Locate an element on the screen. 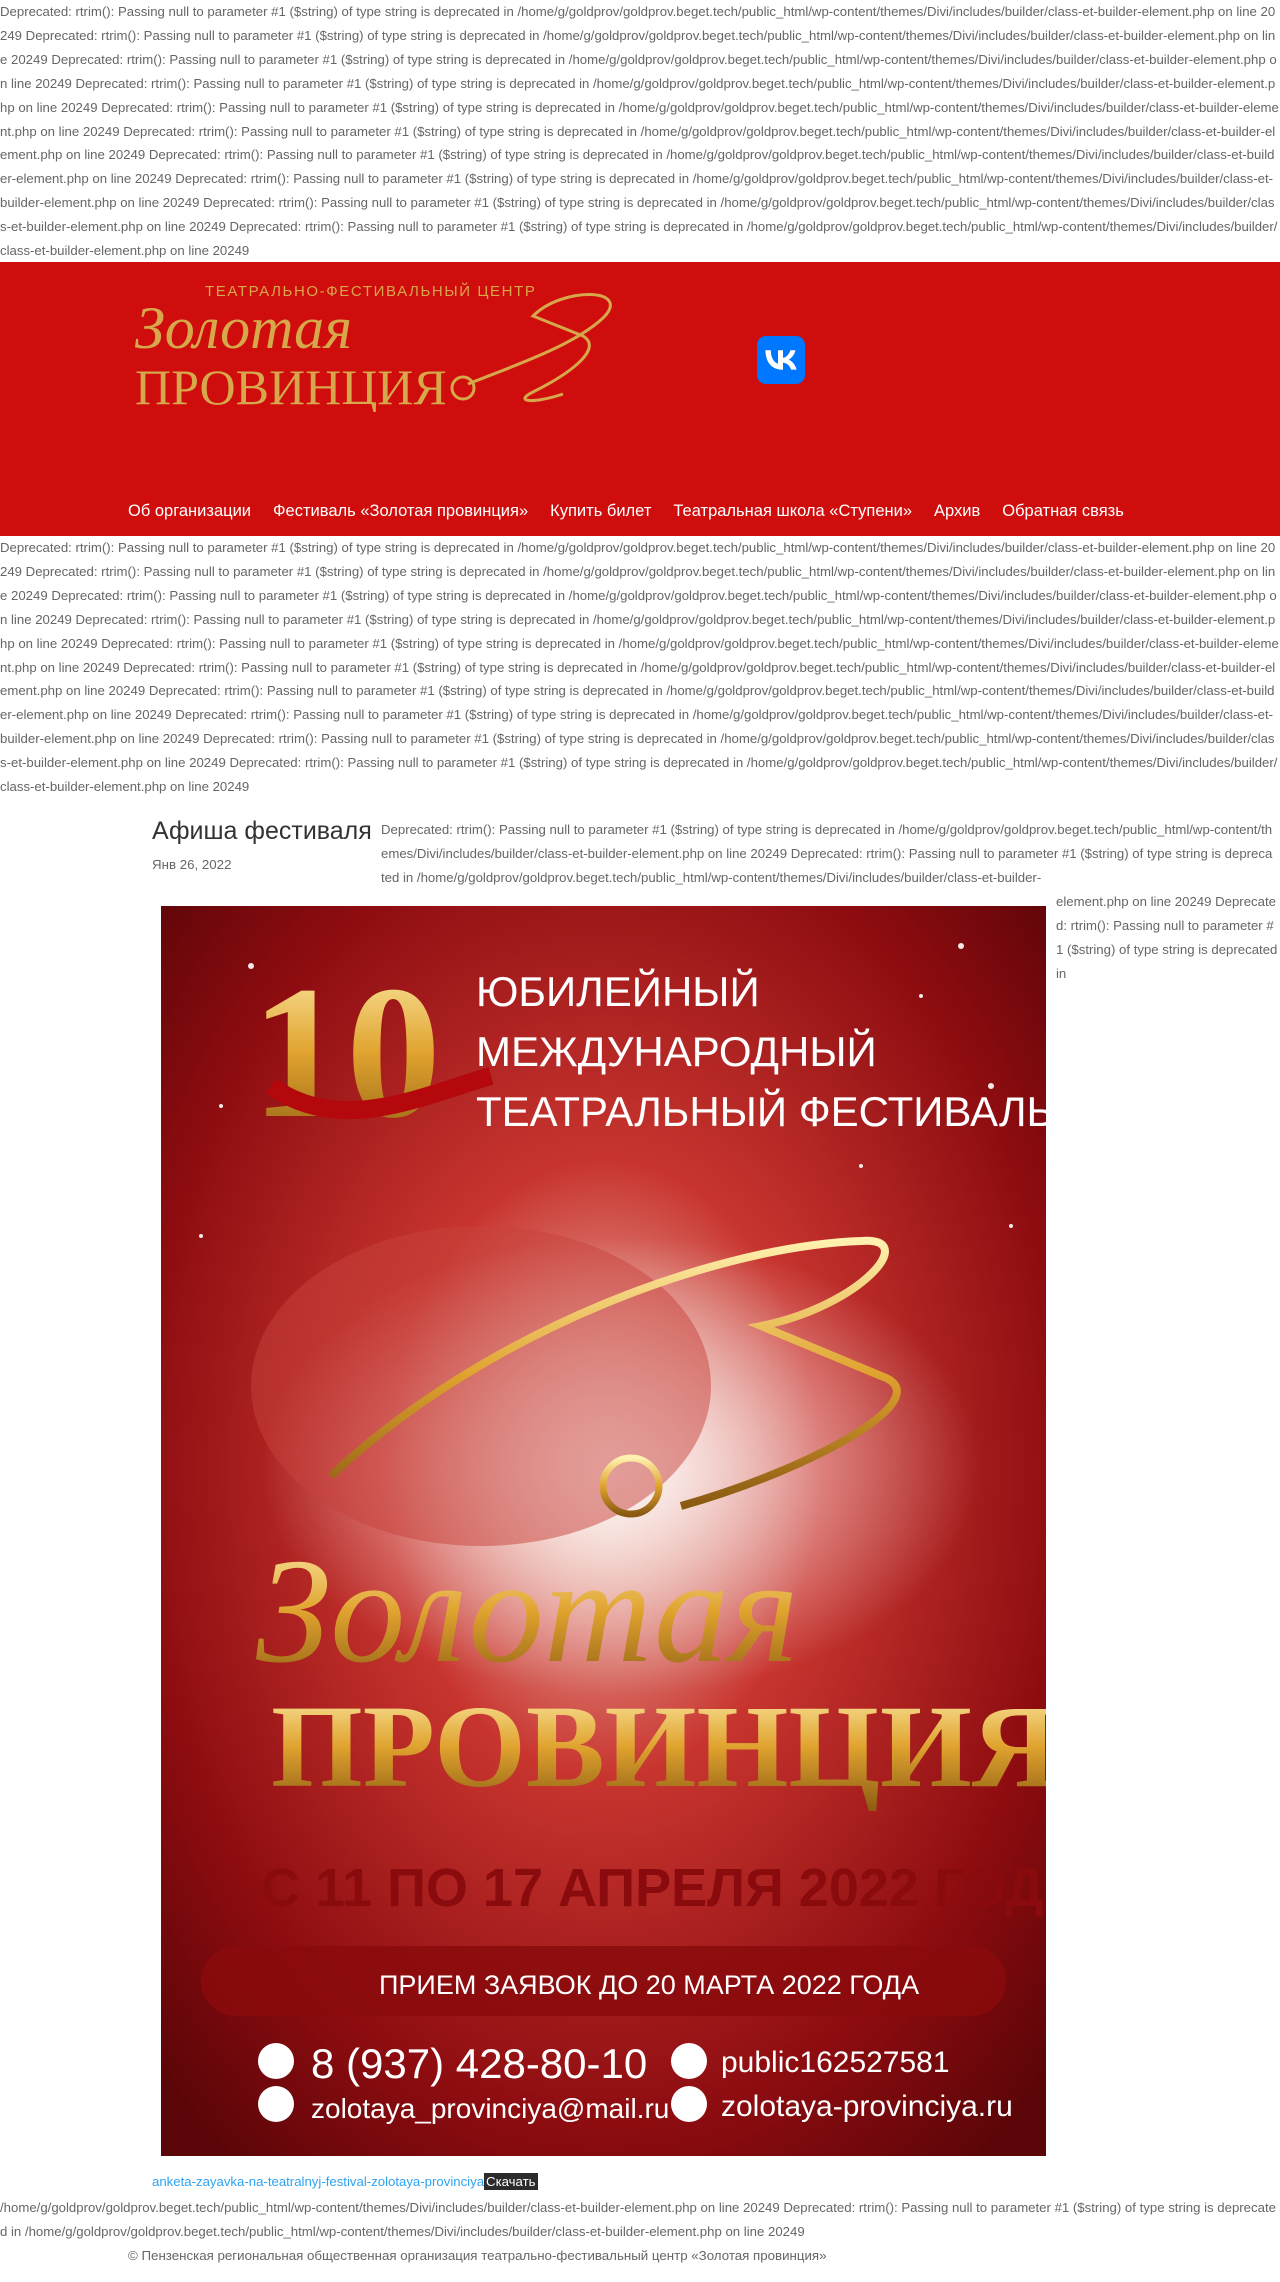 The height and width of the screenshot is (2282, 1280). logo-line2: ПРОВИНЦИЯ is located at coordinates (291, 385).